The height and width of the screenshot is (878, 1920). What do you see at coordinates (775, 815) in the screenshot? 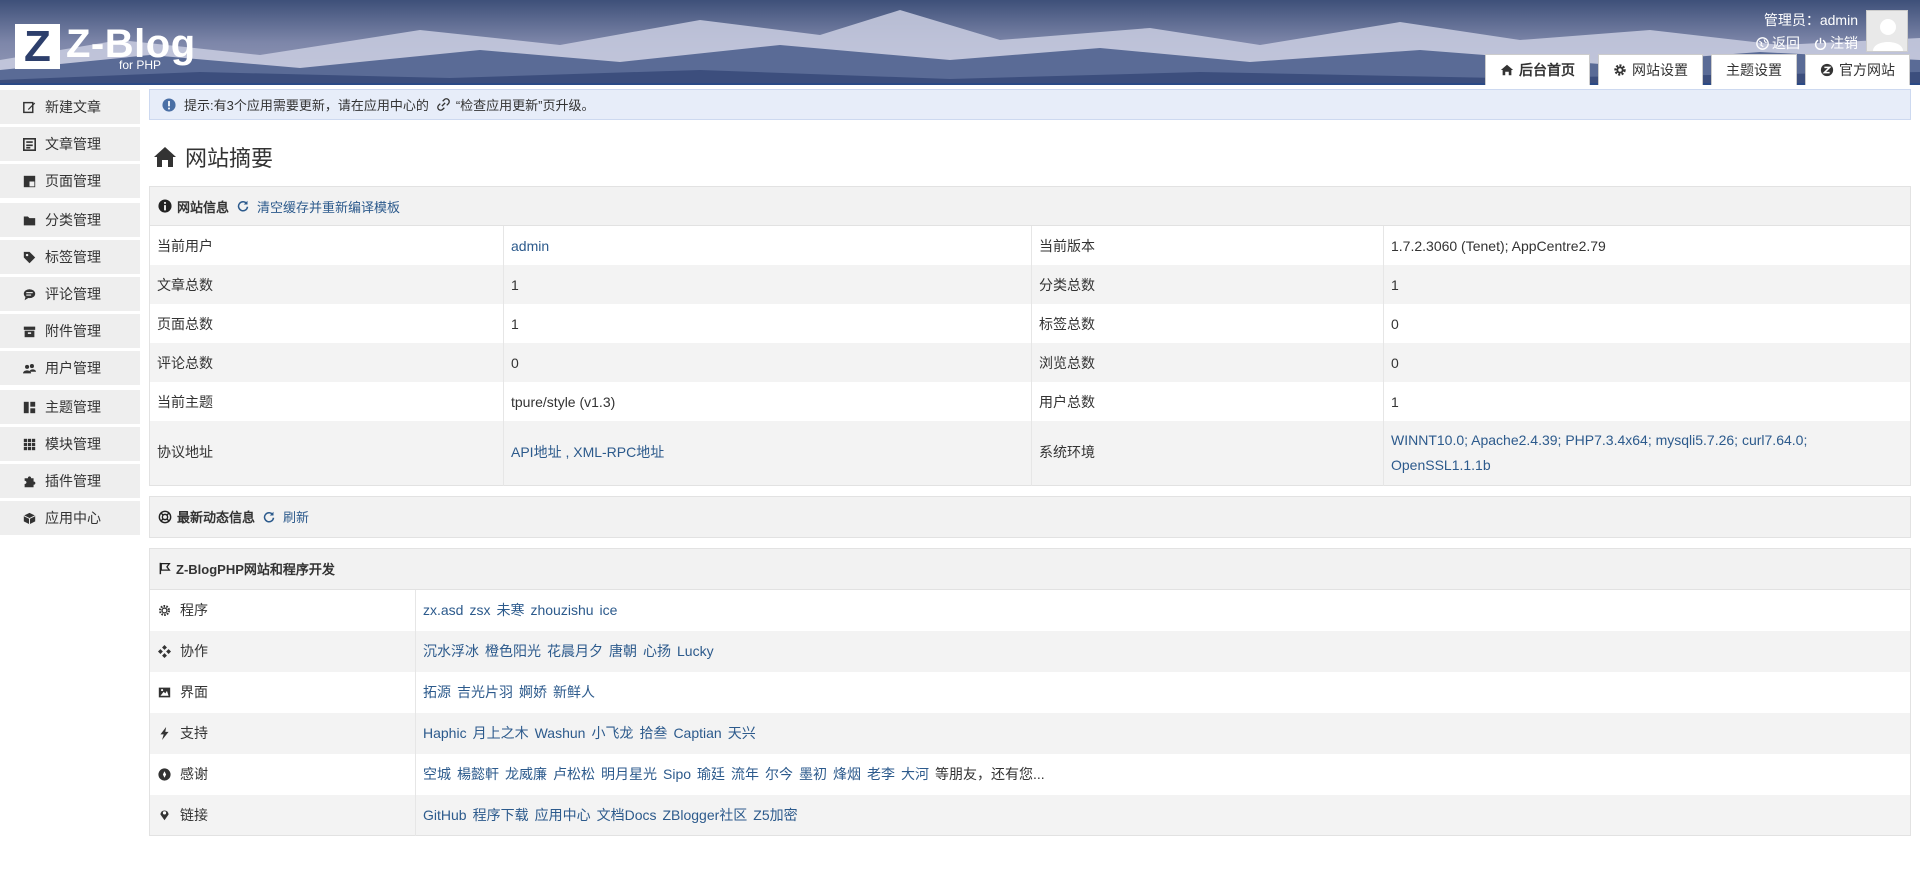
I see `credit-name-link: Z5加密` at bounding box center [775, 815].